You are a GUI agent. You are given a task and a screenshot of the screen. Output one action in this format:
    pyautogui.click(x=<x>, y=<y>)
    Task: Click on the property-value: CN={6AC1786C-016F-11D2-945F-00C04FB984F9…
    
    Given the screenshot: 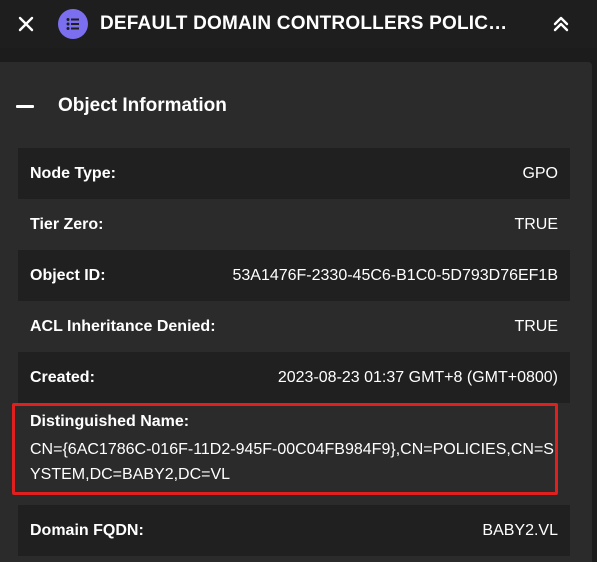 What is the action you would take?
    pyautogui.click(x=292, y=462)
    